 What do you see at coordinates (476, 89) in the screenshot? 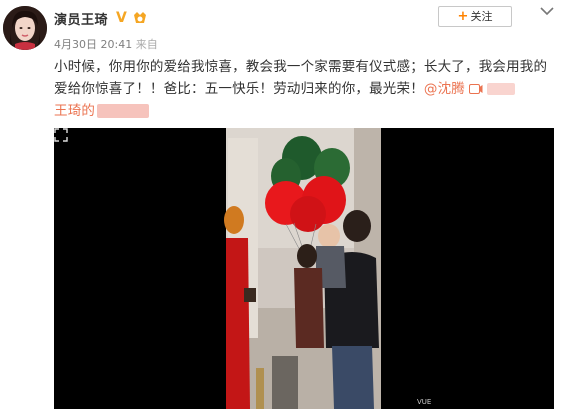
I see `video-link-icon` at bounding box center [476, 89].